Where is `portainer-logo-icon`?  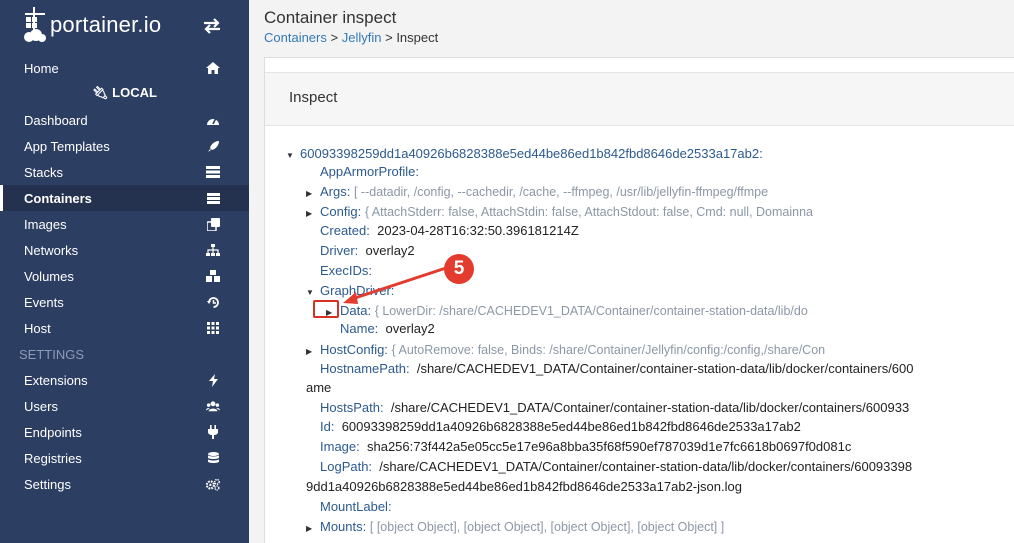
portainer-logo-icon is located at coordinates (35, 24).